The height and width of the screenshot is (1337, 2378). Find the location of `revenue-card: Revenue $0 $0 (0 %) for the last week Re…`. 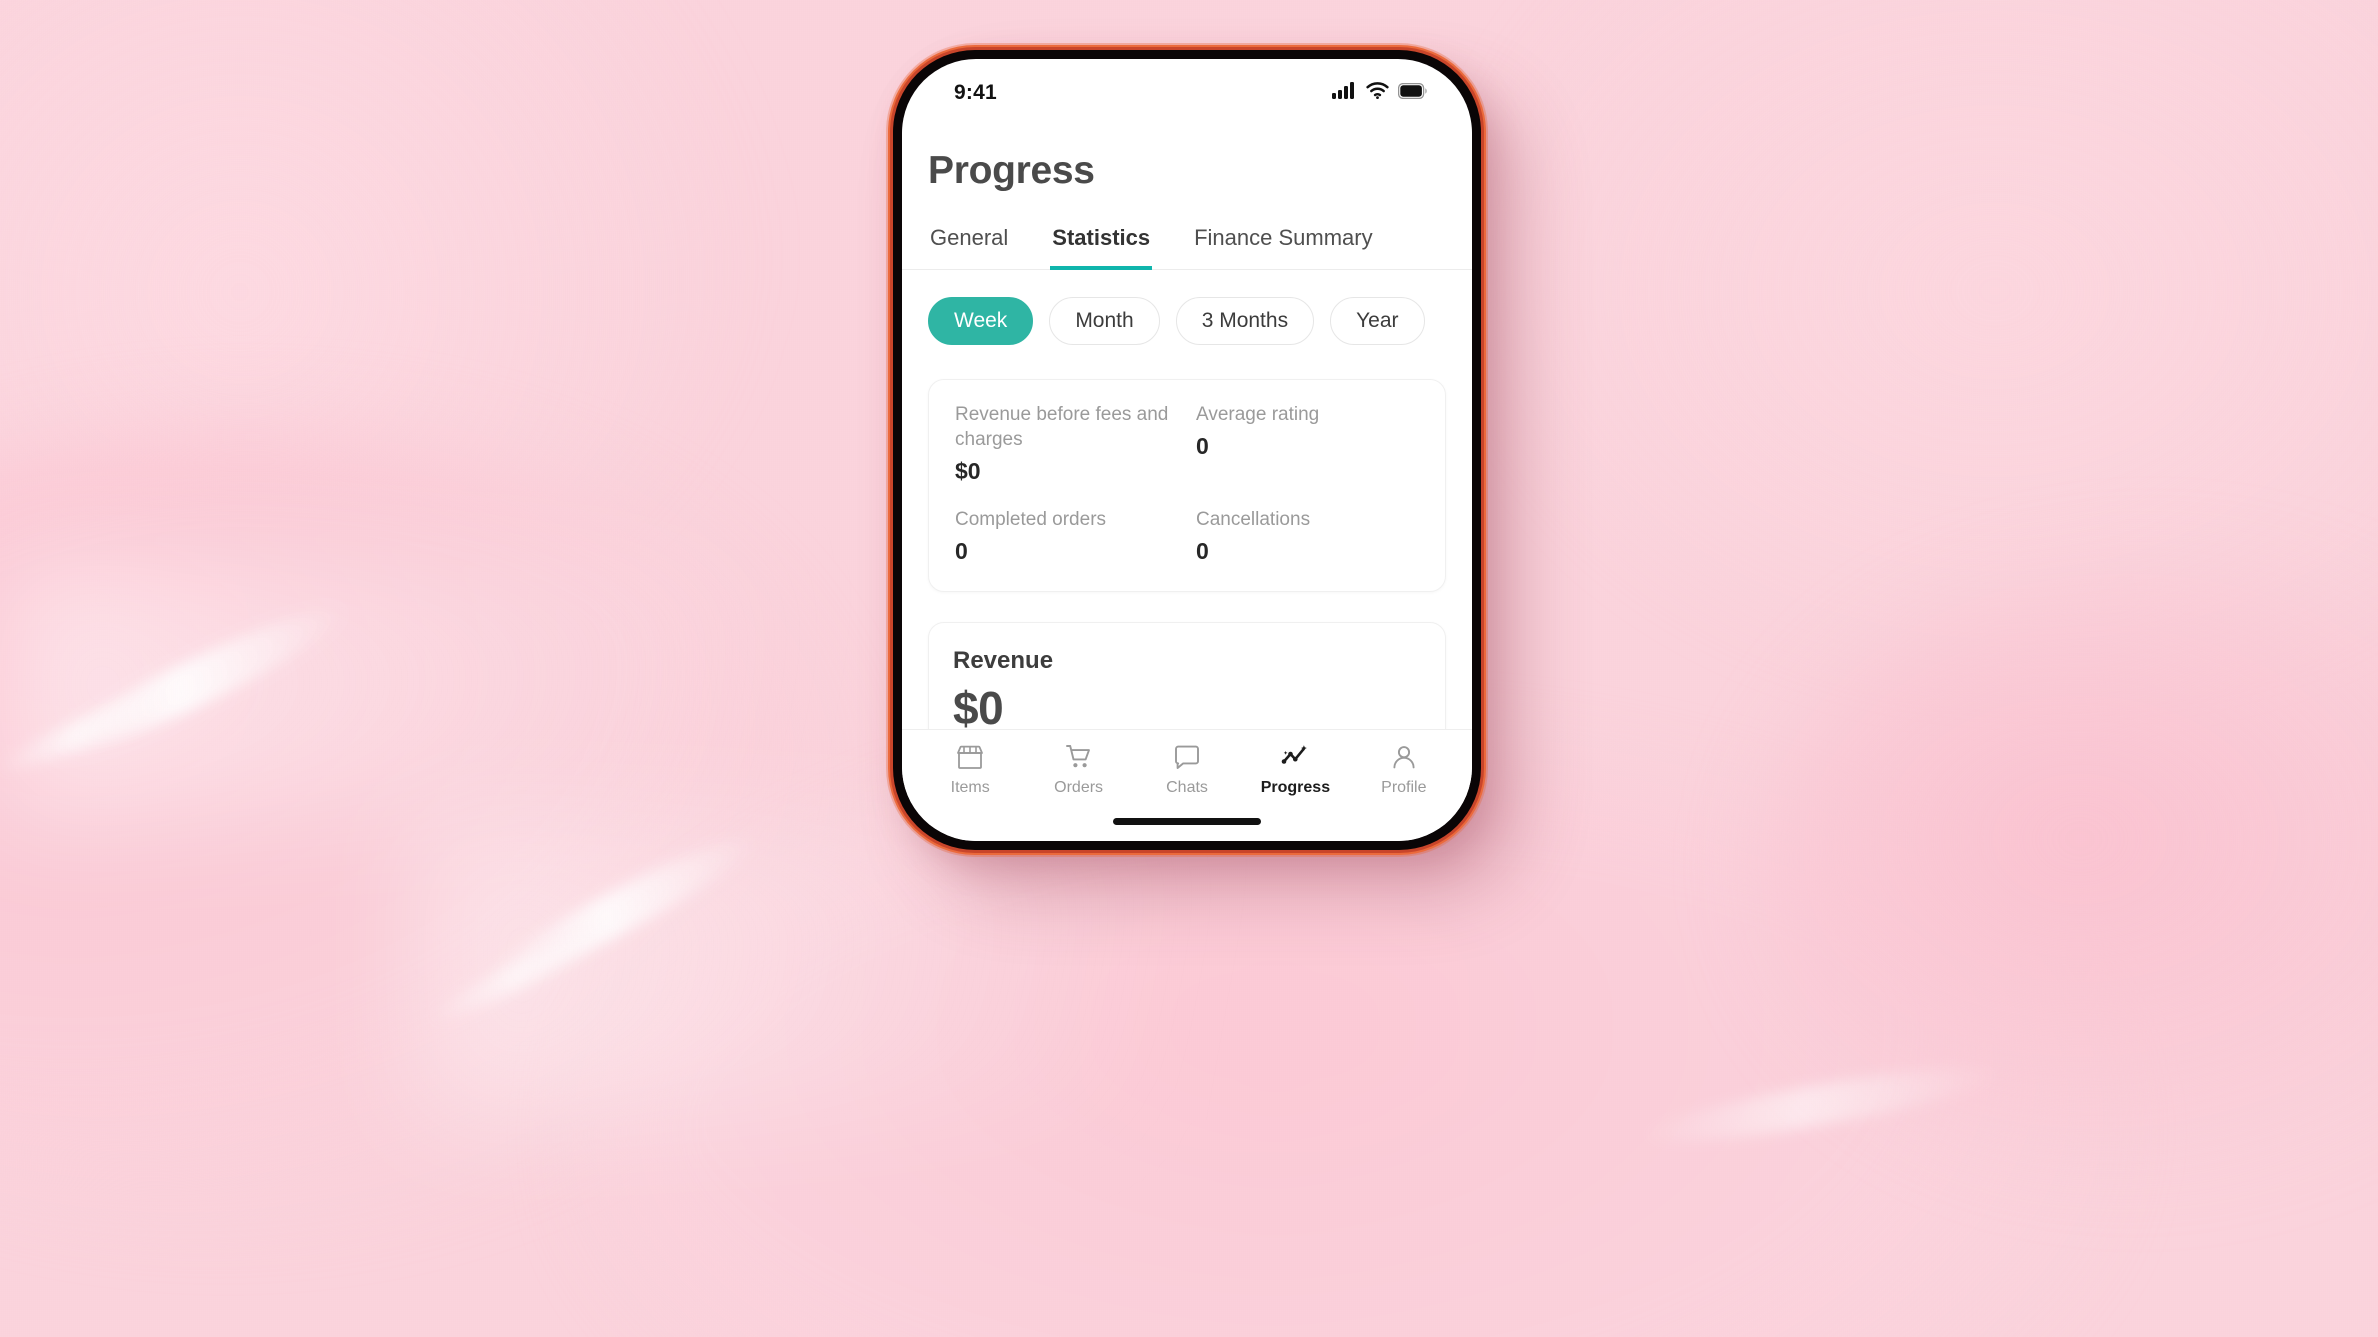

revenue-card: Revenue $0 $0 (0 %) for the last week Re… is located at coordinates (1187, 675).